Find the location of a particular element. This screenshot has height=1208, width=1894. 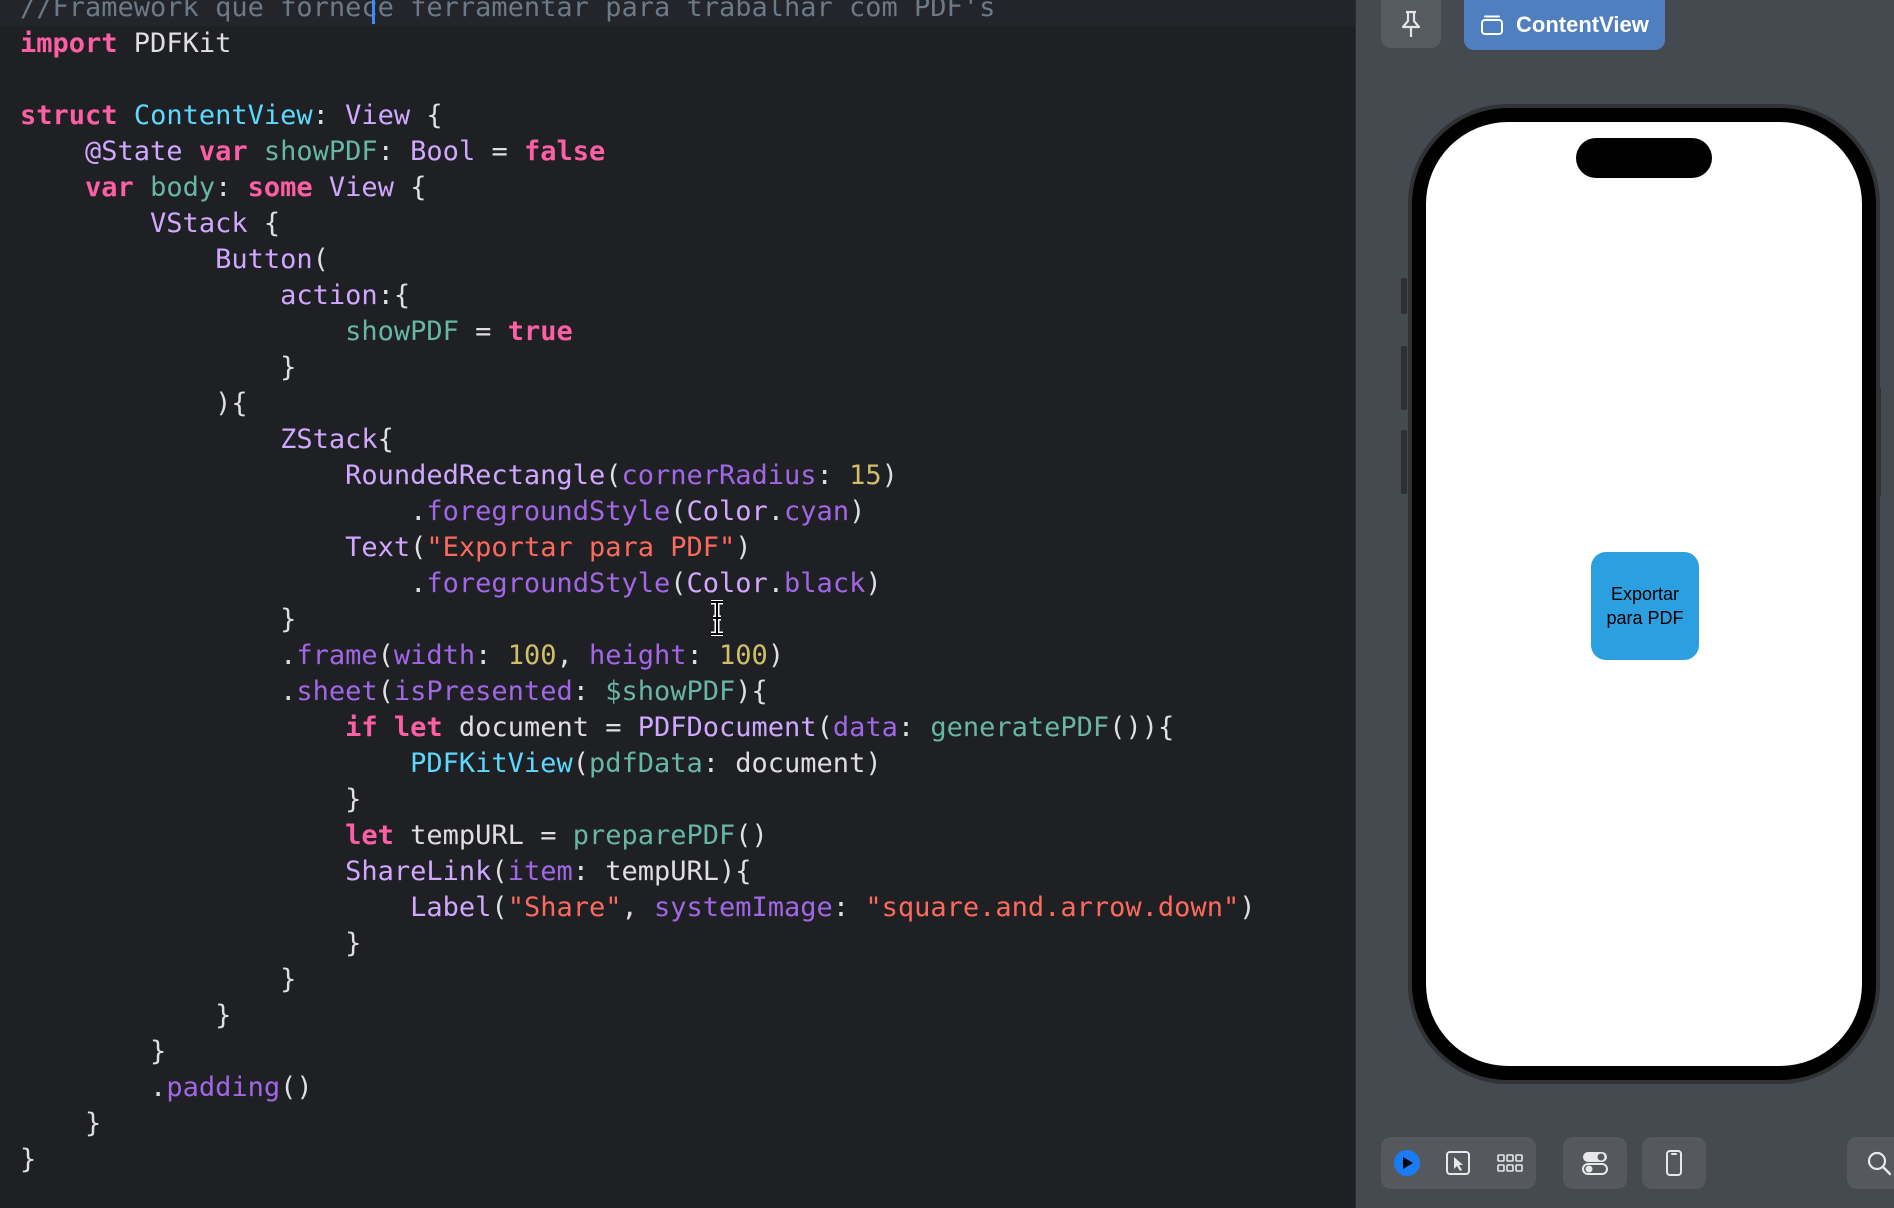

device-settings-icon is located at coordinates (1595, 1163).